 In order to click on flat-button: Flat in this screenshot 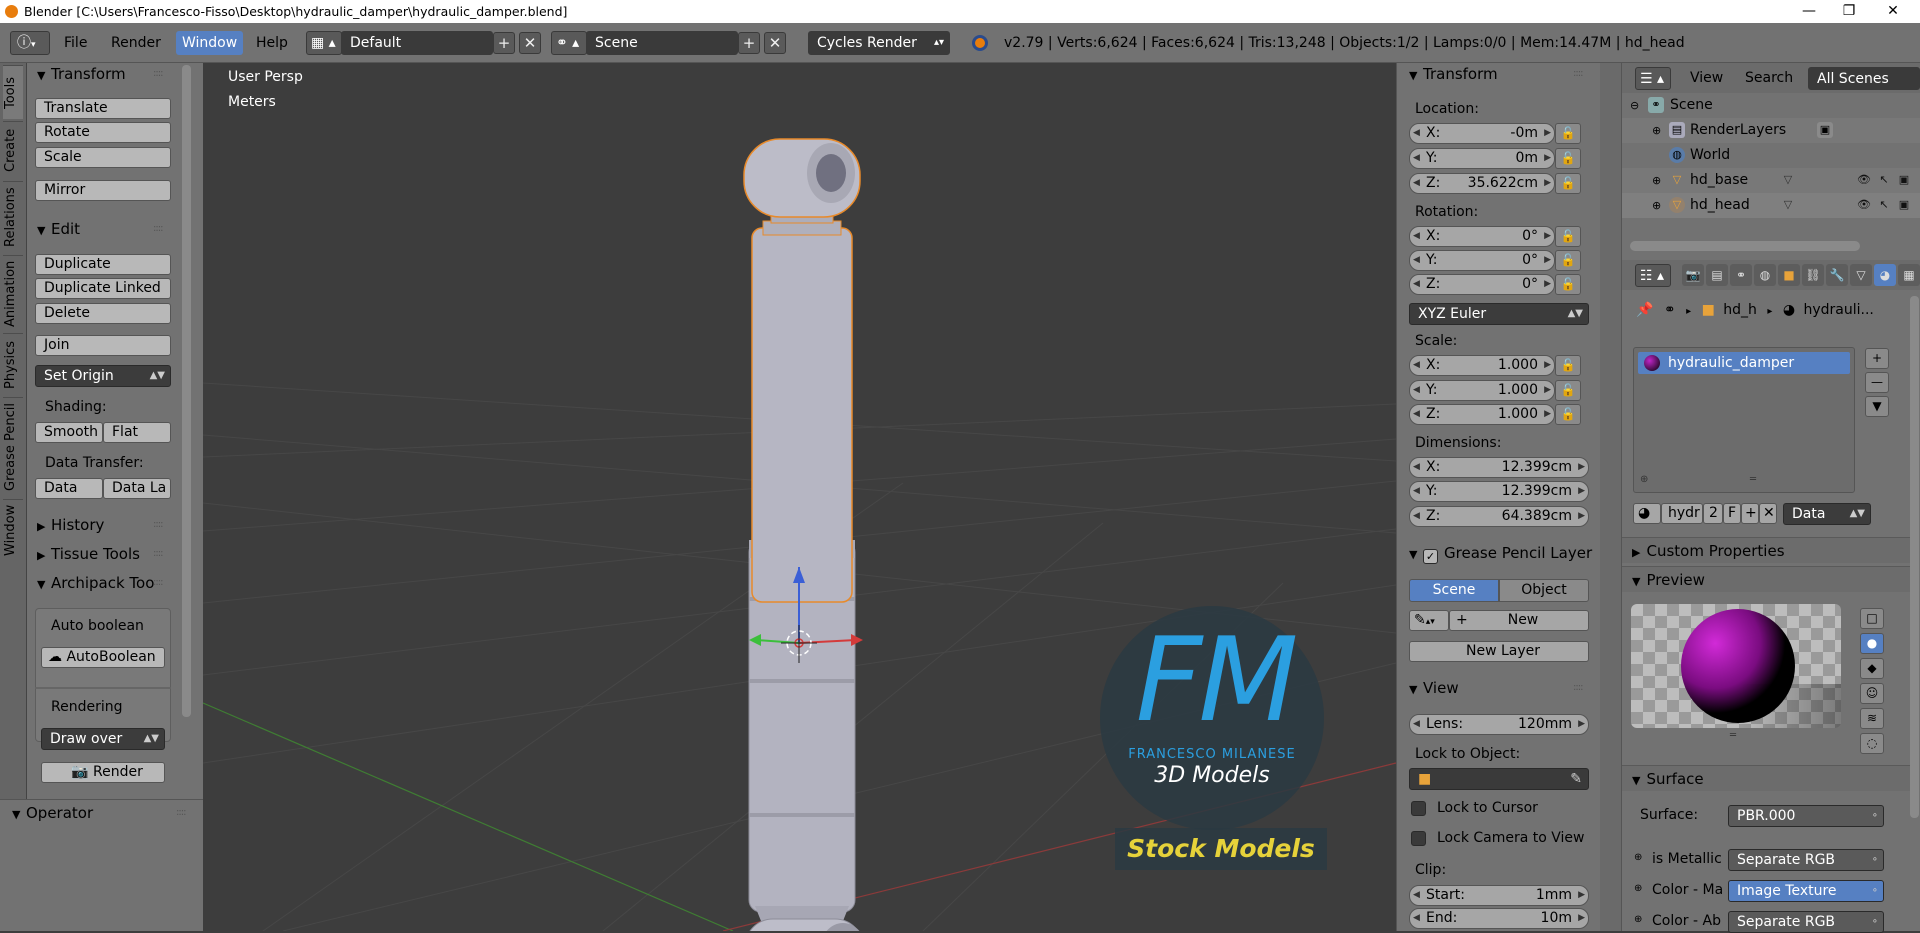, I will do `click(137, 432)`.